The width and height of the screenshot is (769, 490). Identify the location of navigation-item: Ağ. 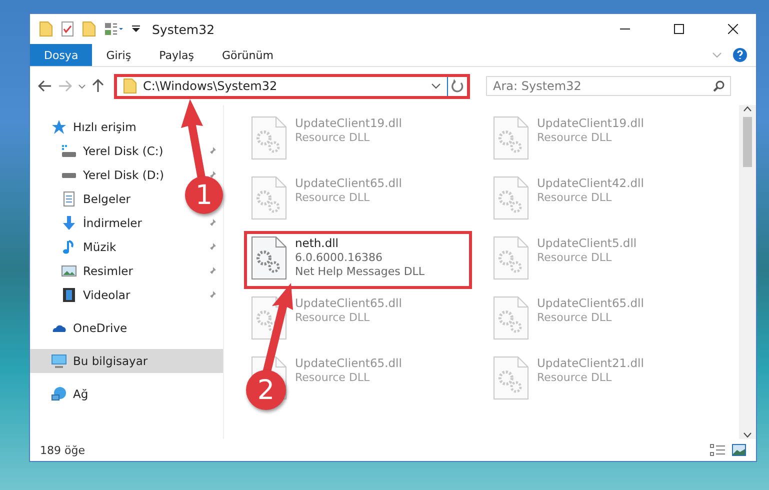
(69, 394).